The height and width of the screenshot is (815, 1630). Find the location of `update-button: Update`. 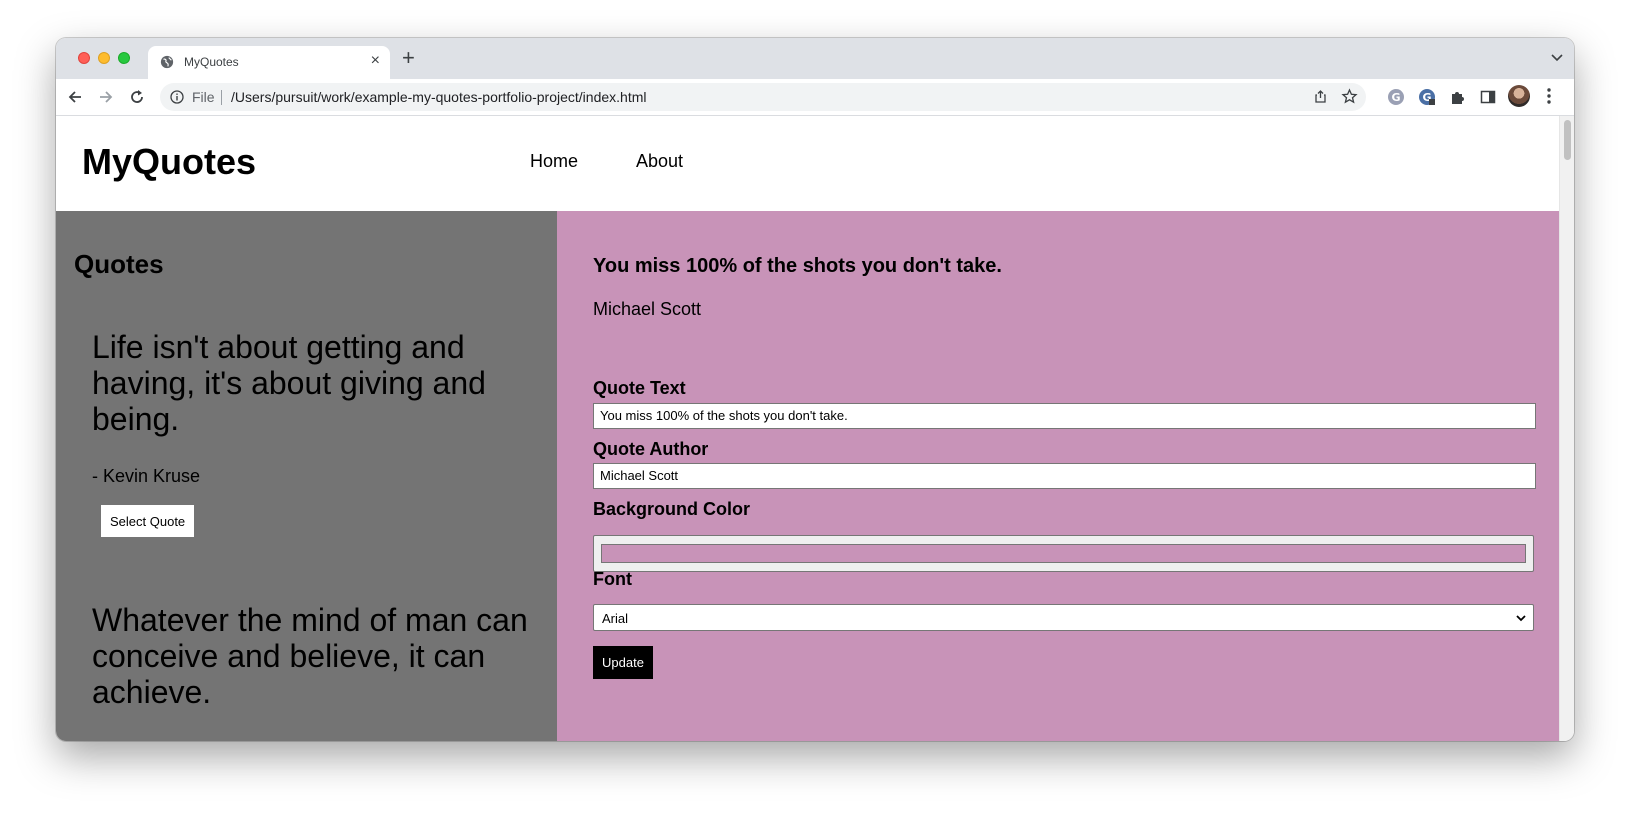

update-button: Update is located at coordinates (623, 662).